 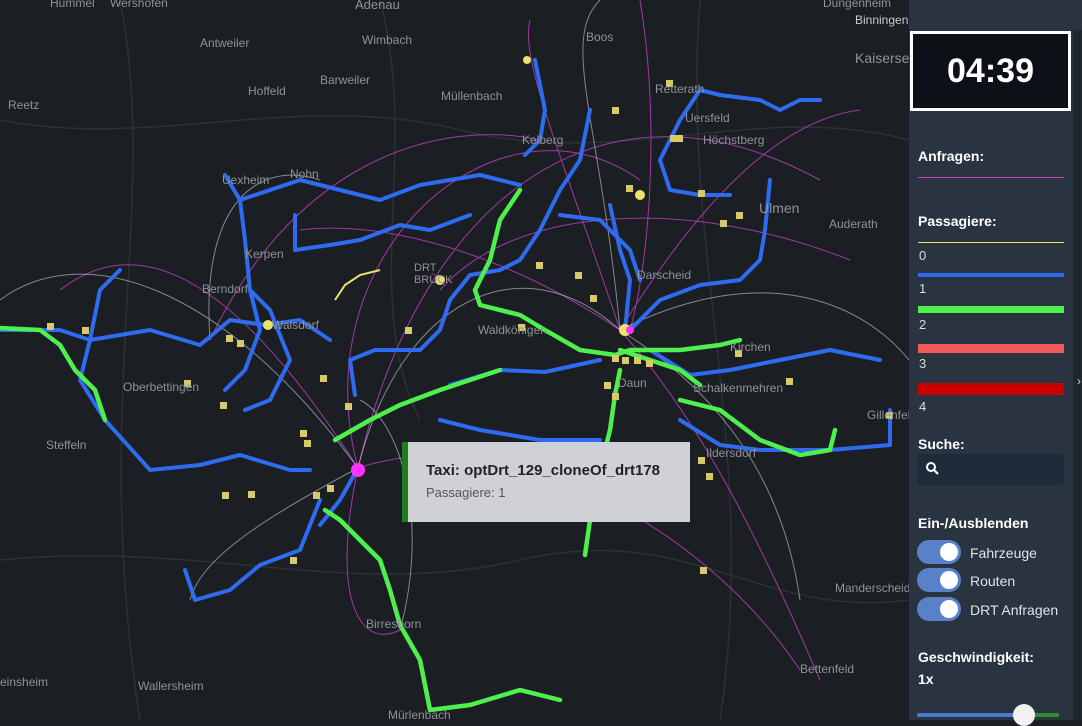 What do you see at coordinates (976, 657) in the screenshot?
I see `speed-label: Geschwindigkeit:` at bounding box center [976, 657].